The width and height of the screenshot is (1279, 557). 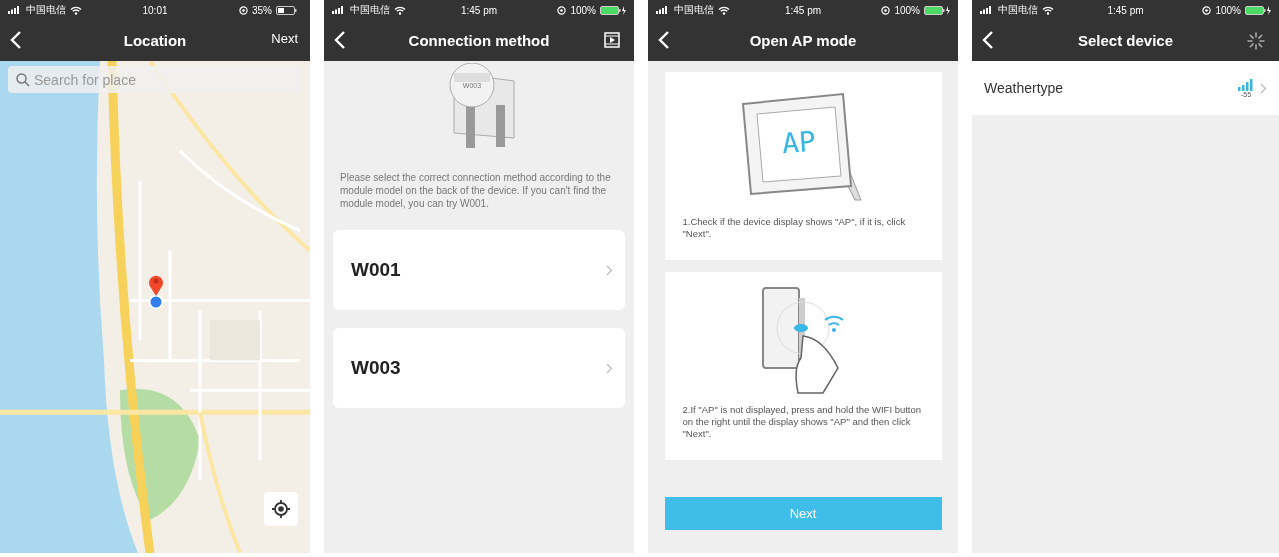 What do you see at coordinates (479, 368) in the screenshot?
I see `method-option: W003` at bounding box center [479, 368].